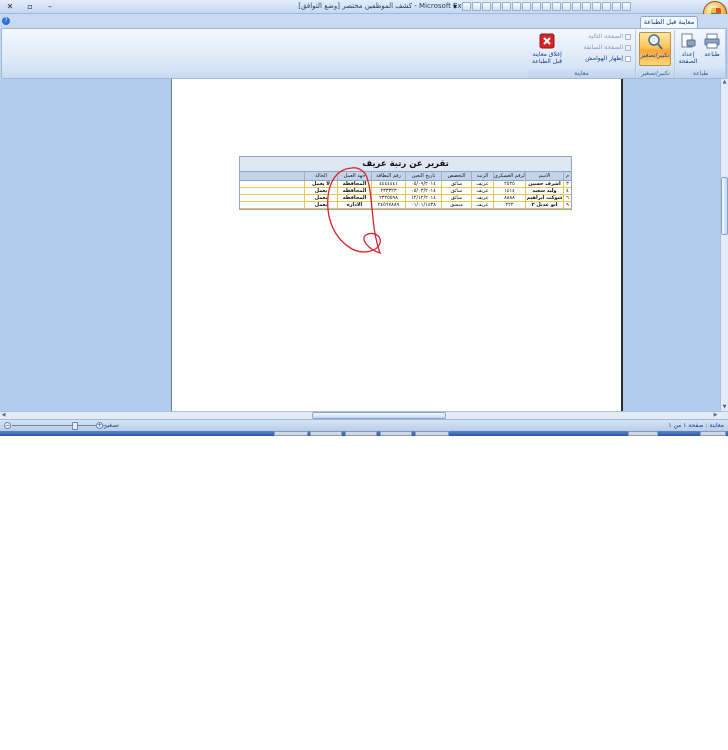 This screenshot has width=728, height=750. What do you see at coordinates (379, 415) in the screenshot?
I see `horizontal-scroll-thumb` at bounding box center [379, 415].